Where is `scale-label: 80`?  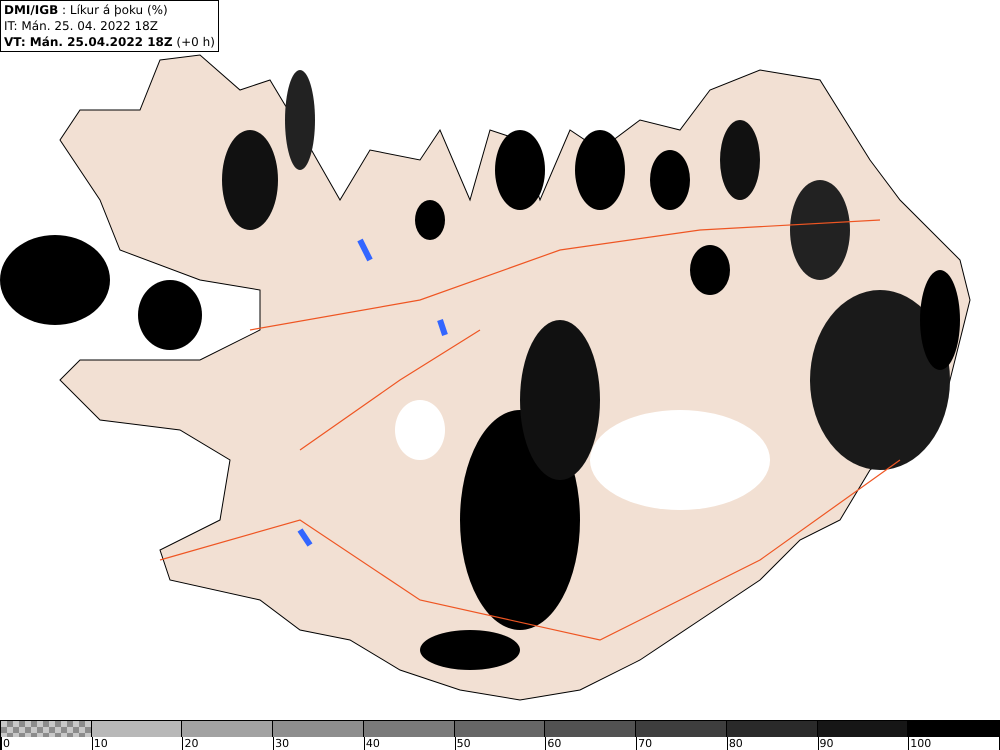 scale-label: 80 is located at coordinates (734, 743).